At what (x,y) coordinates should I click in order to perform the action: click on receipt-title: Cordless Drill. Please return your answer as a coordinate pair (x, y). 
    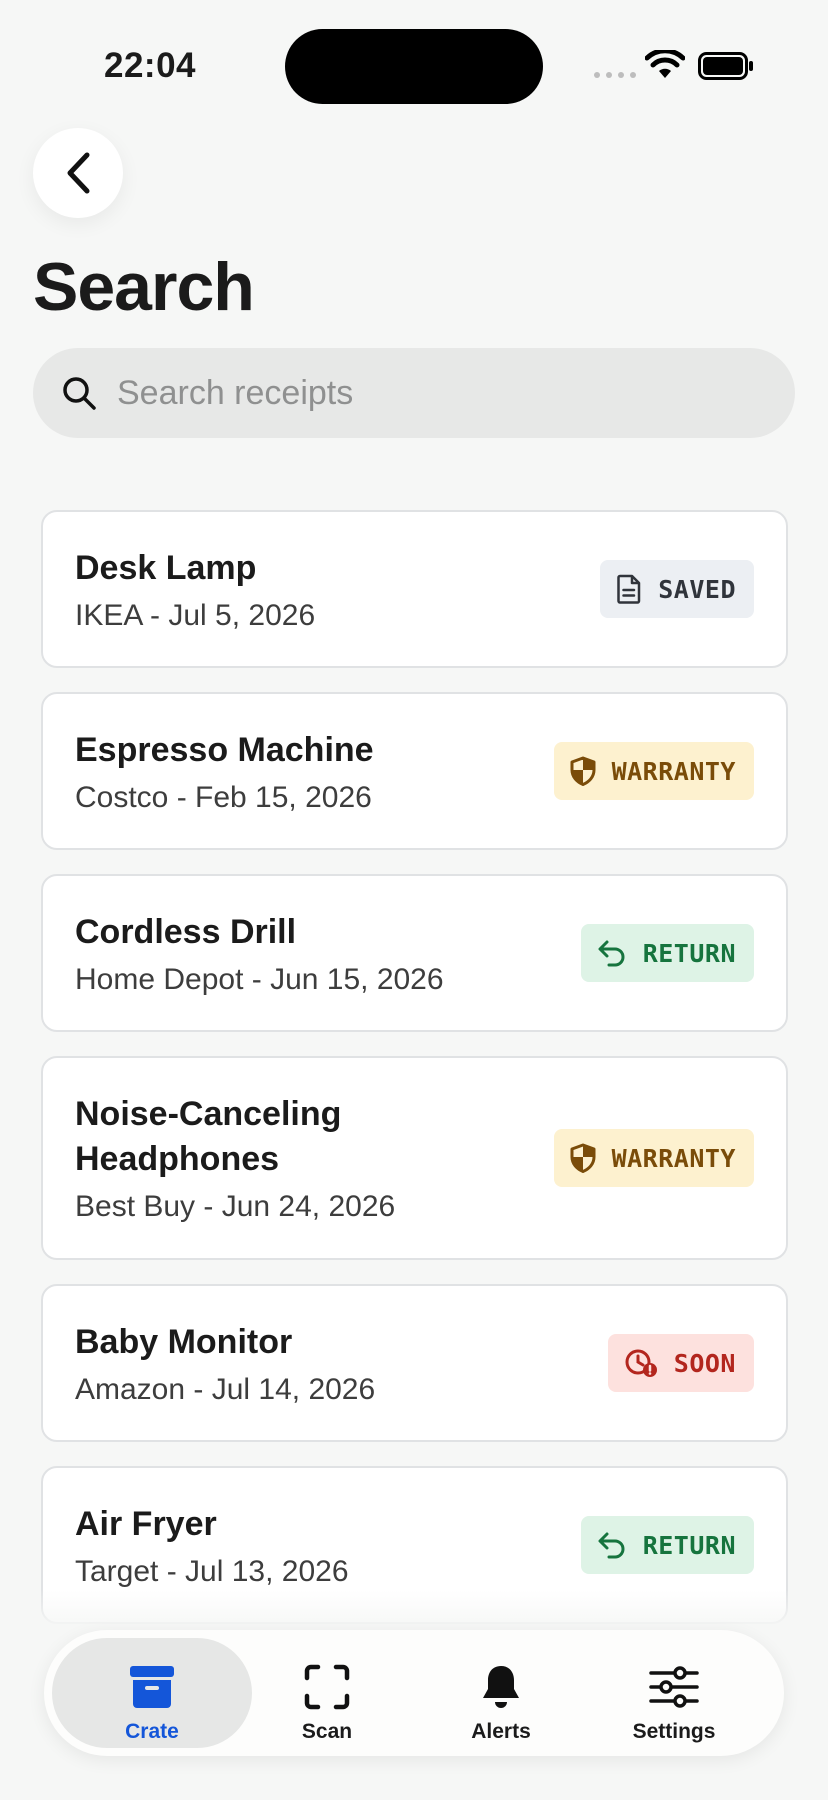
    Looking at the image, I should click on (186, 931).